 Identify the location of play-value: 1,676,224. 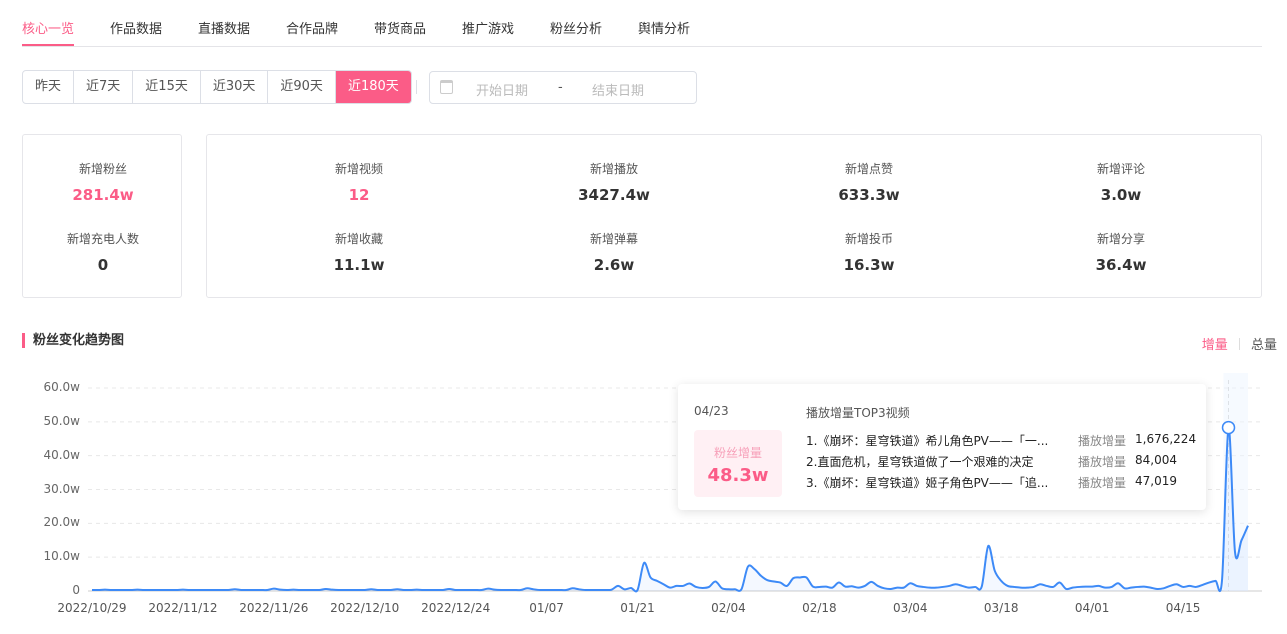
(1166, 439).